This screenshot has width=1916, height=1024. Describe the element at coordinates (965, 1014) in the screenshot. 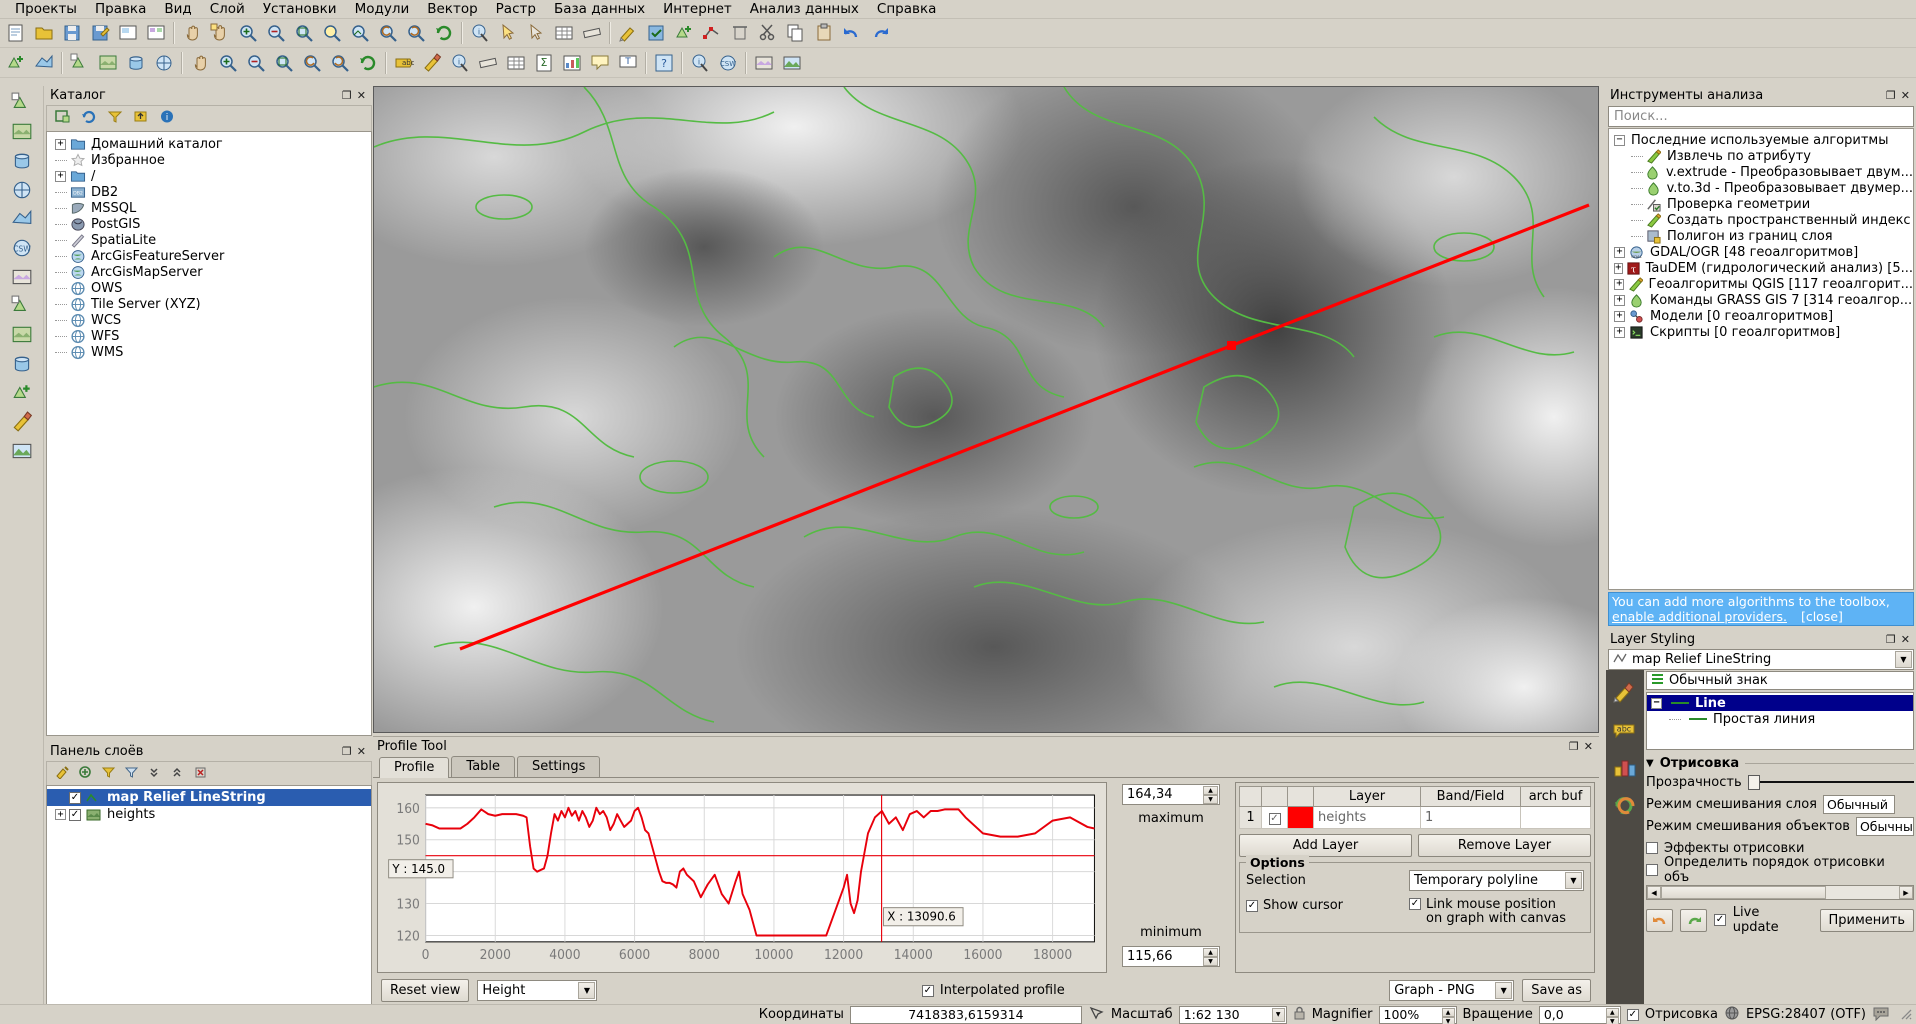

I see `coordinates-field: 7418383,6159314` at that location.